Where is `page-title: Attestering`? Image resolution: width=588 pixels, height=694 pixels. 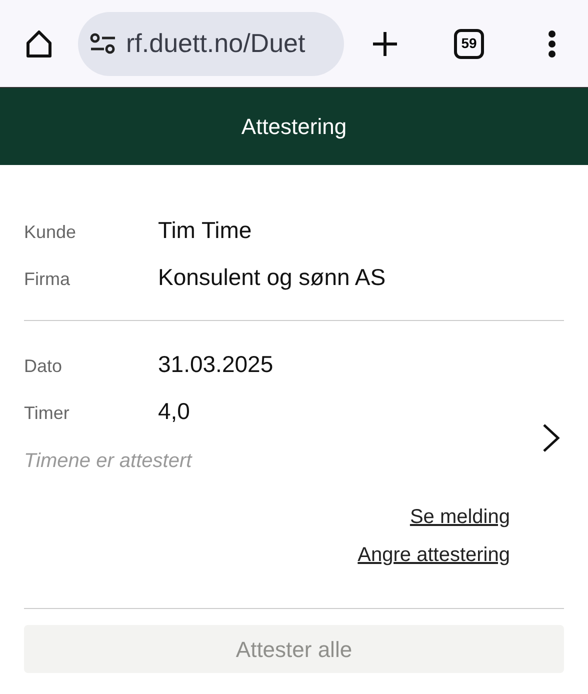 page-title: Attestering is located at coordinates (294, 127).